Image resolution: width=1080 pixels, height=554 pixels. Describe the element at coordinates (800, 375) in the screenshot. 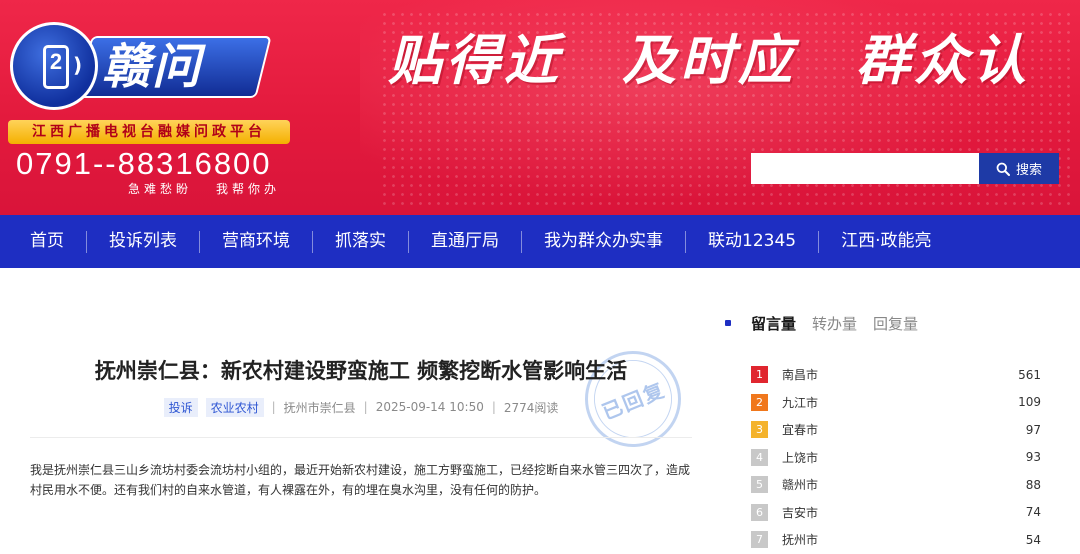

I see `rank-city: 南昌市` at that location.